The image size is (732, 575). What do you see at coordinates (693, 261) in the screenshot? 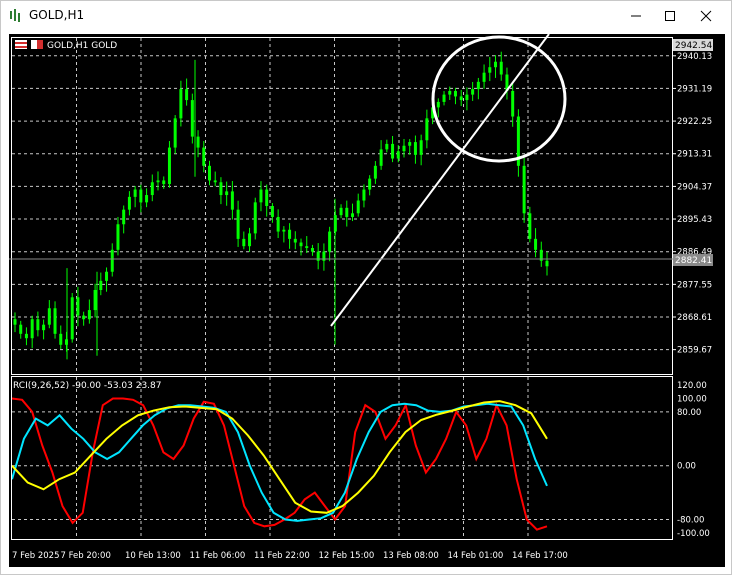
I see `bid-price-label: 2882.41` at bounding box center [693, 261].